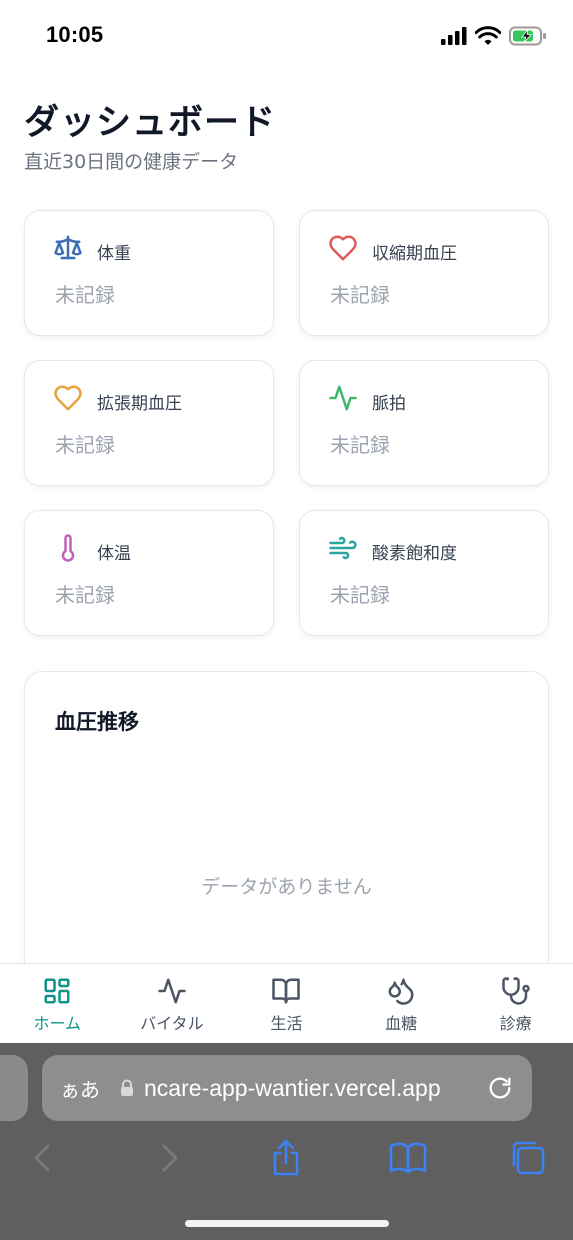 The image size is (573, 1240). Describe the element at coordinates (389, 404) in the screenshot. I see `metric-label: 脈拍` at that location.